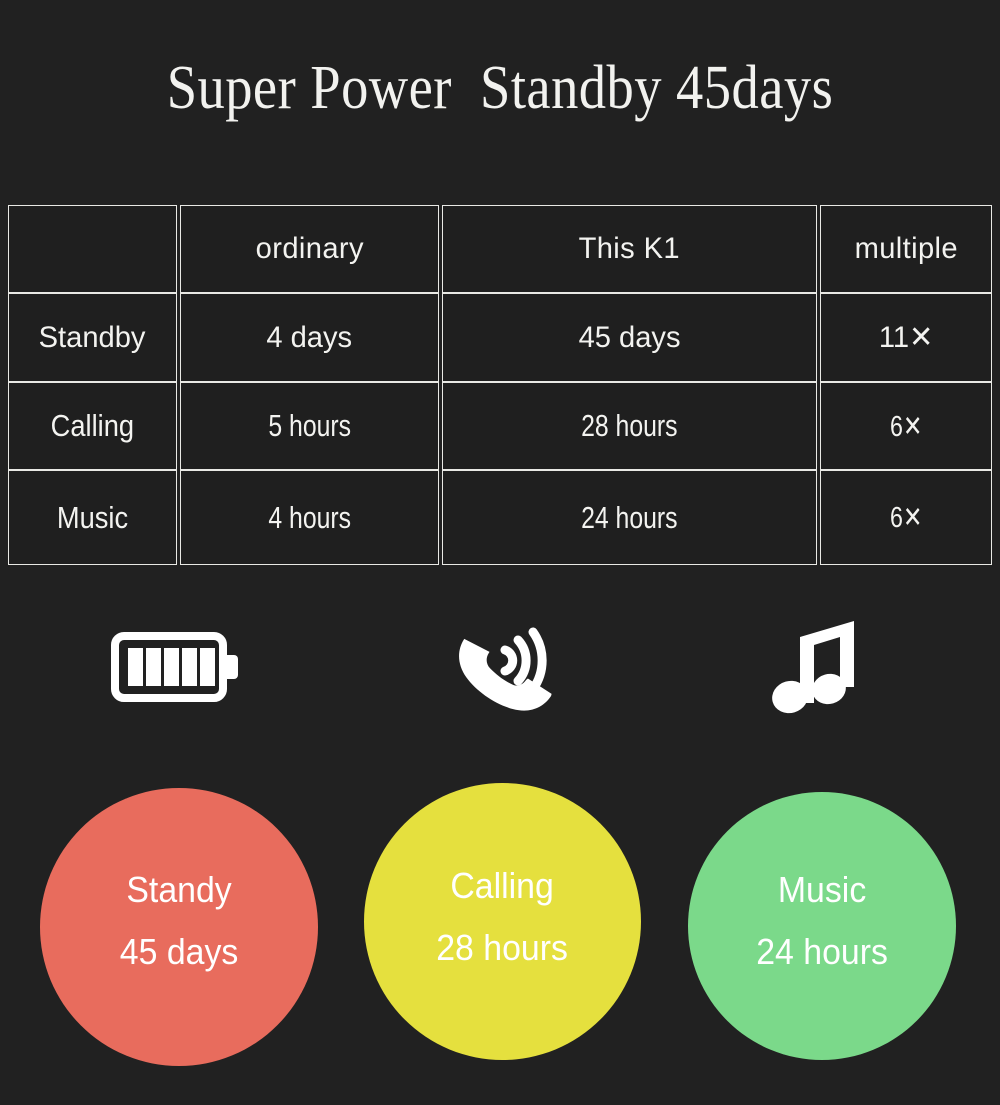 This screenshot has width=1000, height=1105. What do you see at coordinates (502, 885) in the screenshot?
I see `bubble-calling-title: Calling` at bounding box center [502, 885].